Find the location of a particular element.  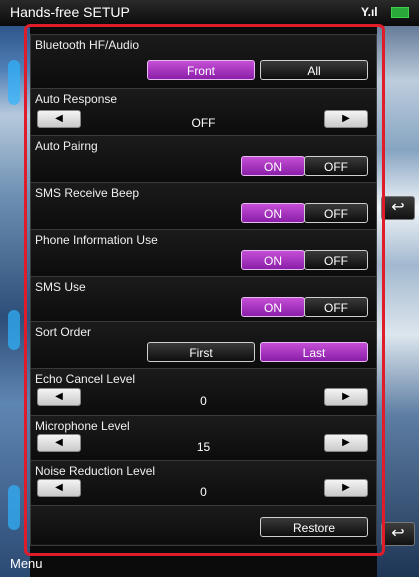

status-area: Y.ıl is located at coordinates (385, 12).